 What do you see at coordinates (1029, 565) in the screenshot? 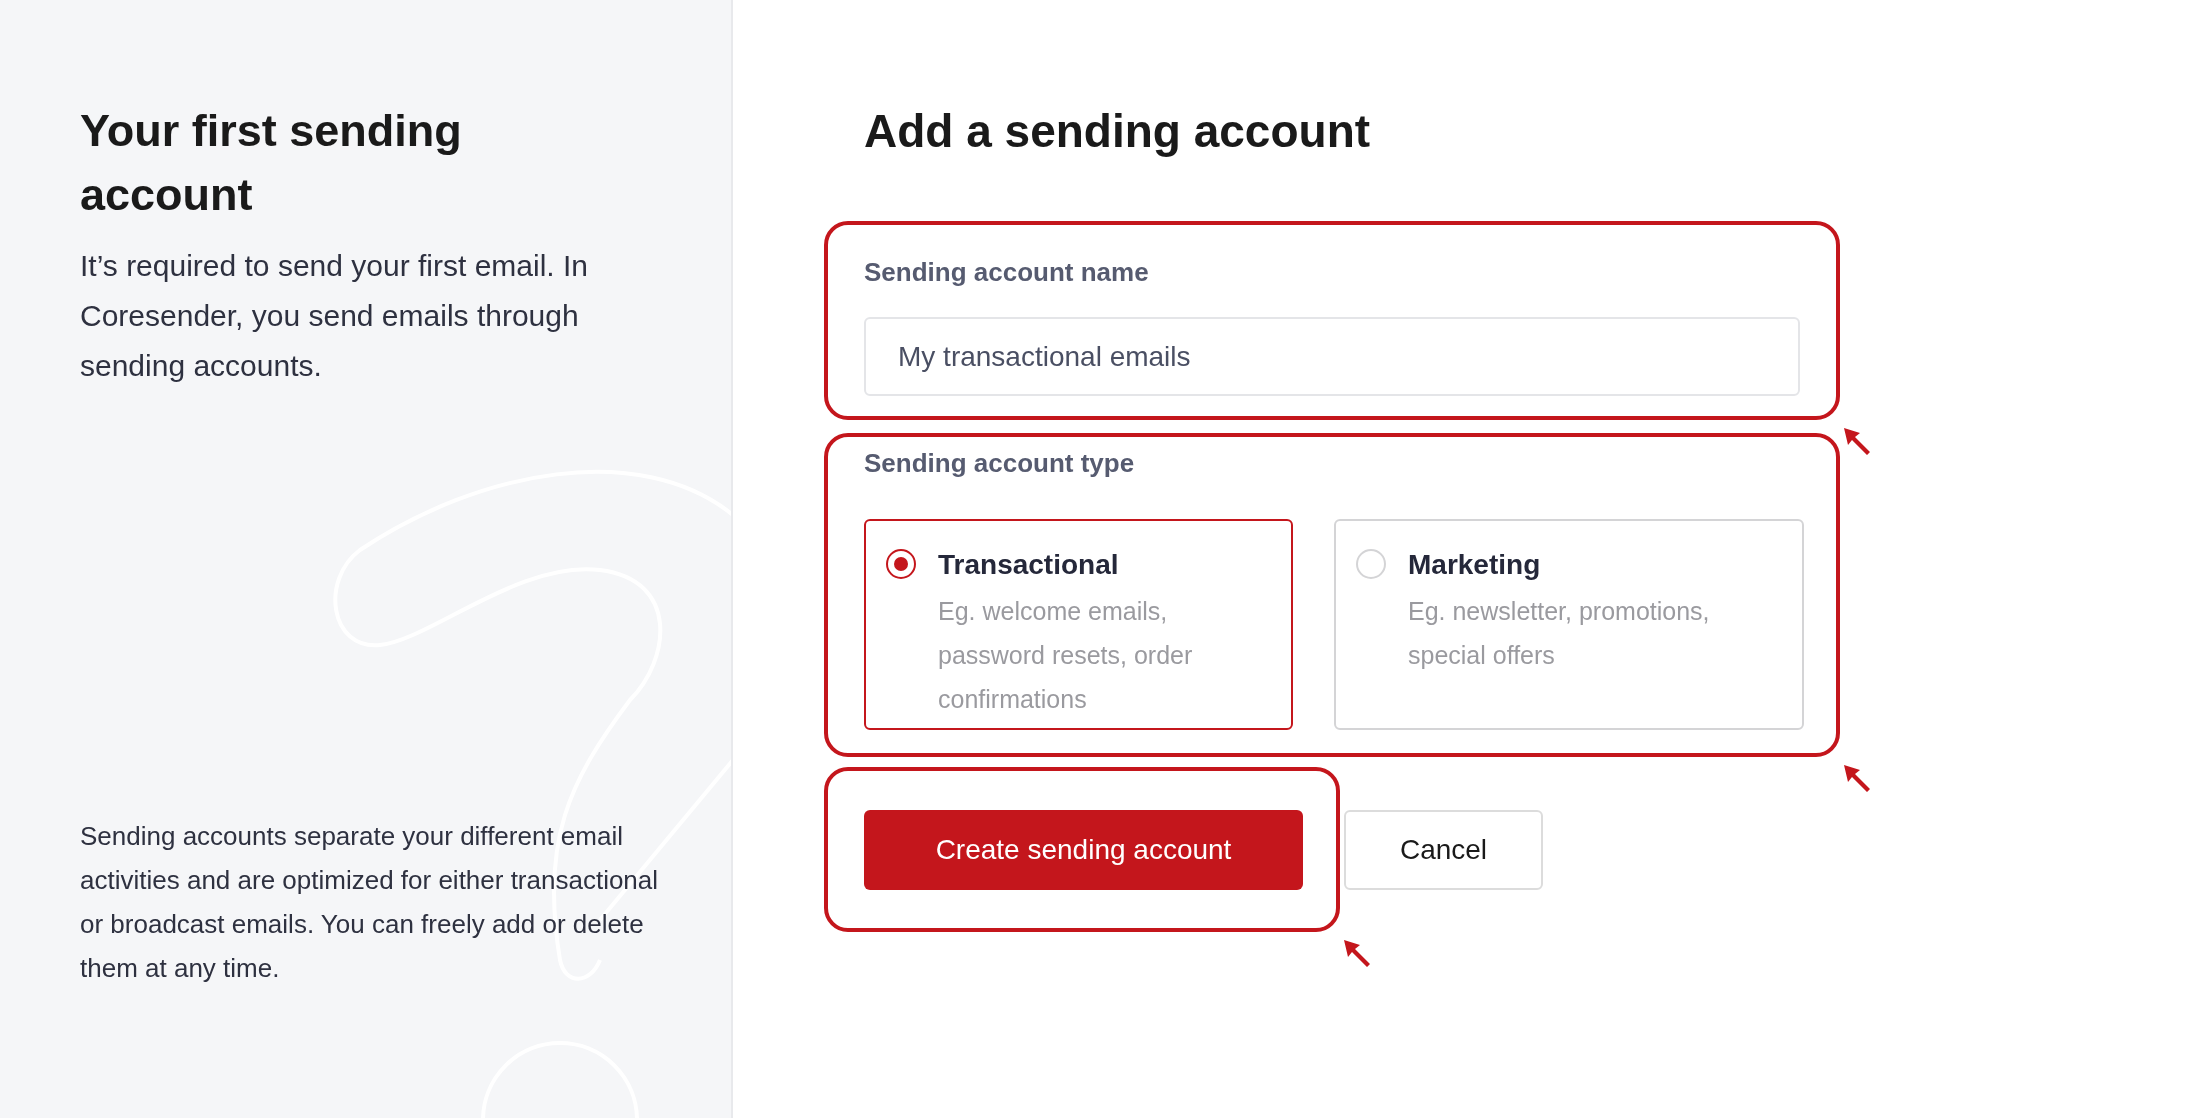
I see `option-title: Transactional` at bounding box center [1029, 565].